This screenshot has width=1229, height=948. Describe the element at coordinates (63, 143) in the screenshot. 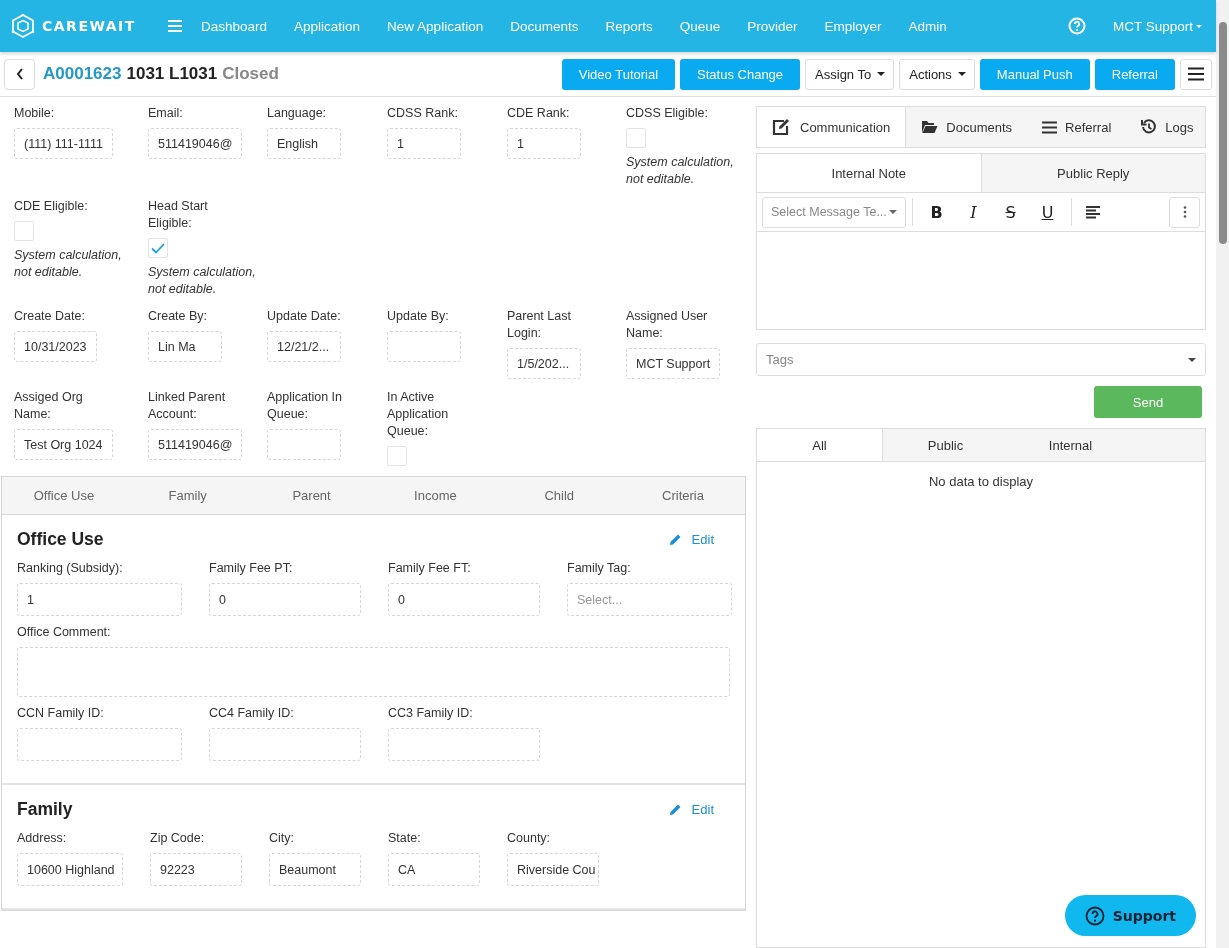

I see `input-field: (111) 111-1111` at that location.